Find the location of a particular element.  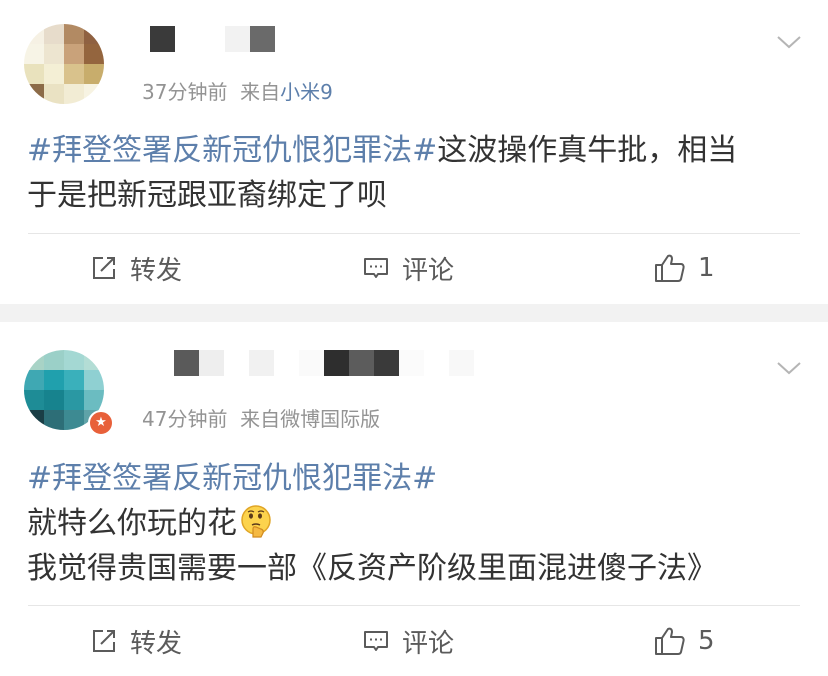

post-meta: 37分钟前 来自小米9 is located at coordinates (237, 90).